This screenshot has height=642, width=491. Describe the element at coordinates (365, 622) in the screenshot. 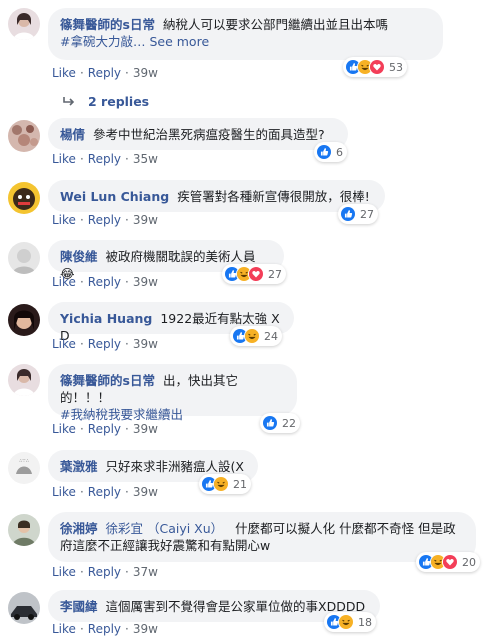

I see `reaction-count: 18` at that location.